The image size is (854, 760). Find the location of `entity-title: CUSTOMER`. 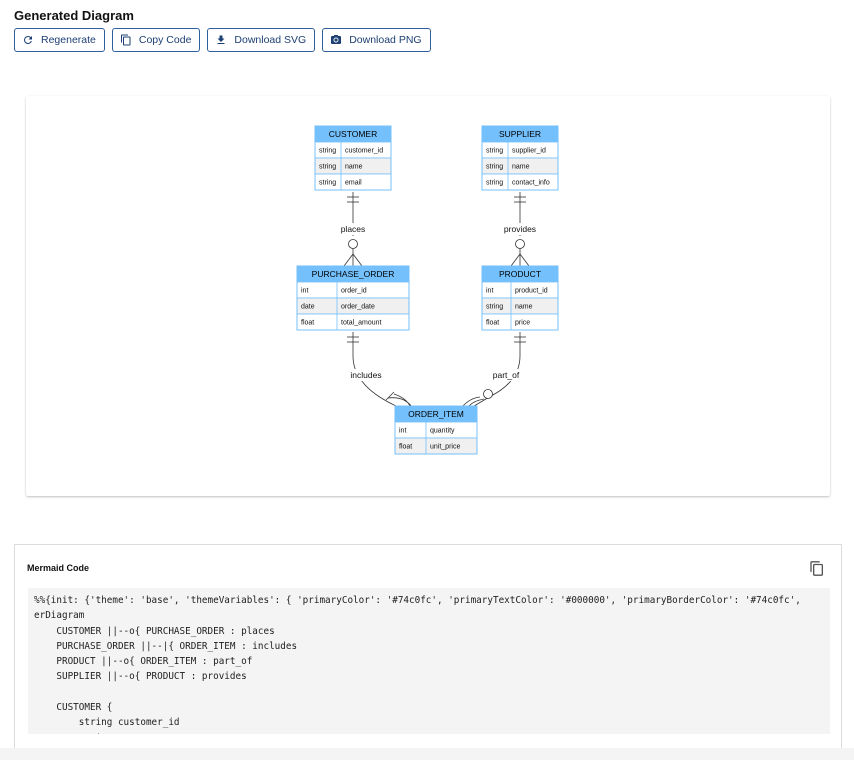

entity-title: CUSTOMER is located at coordinates (353, 134).